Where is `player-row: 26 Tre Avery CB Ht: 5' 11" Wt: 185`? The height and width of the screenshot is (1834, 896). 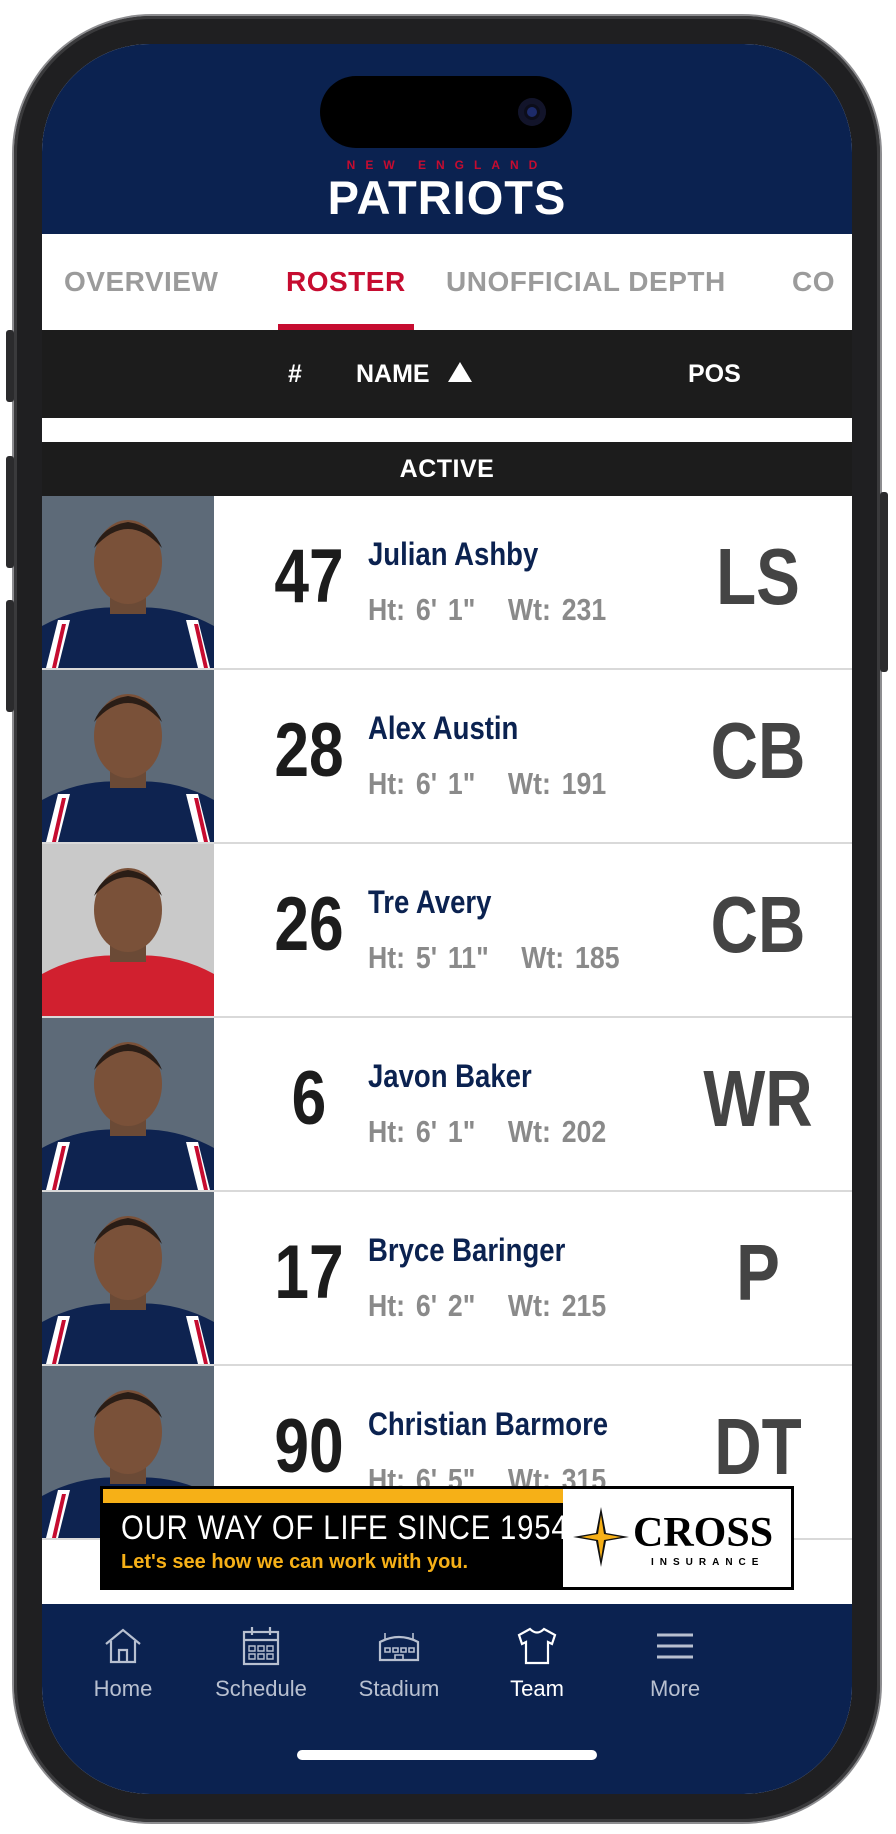
player-row: 26 Tre Avery CB Ht: 5' 11" Wt: 185 is located at coordinates (447, 931).